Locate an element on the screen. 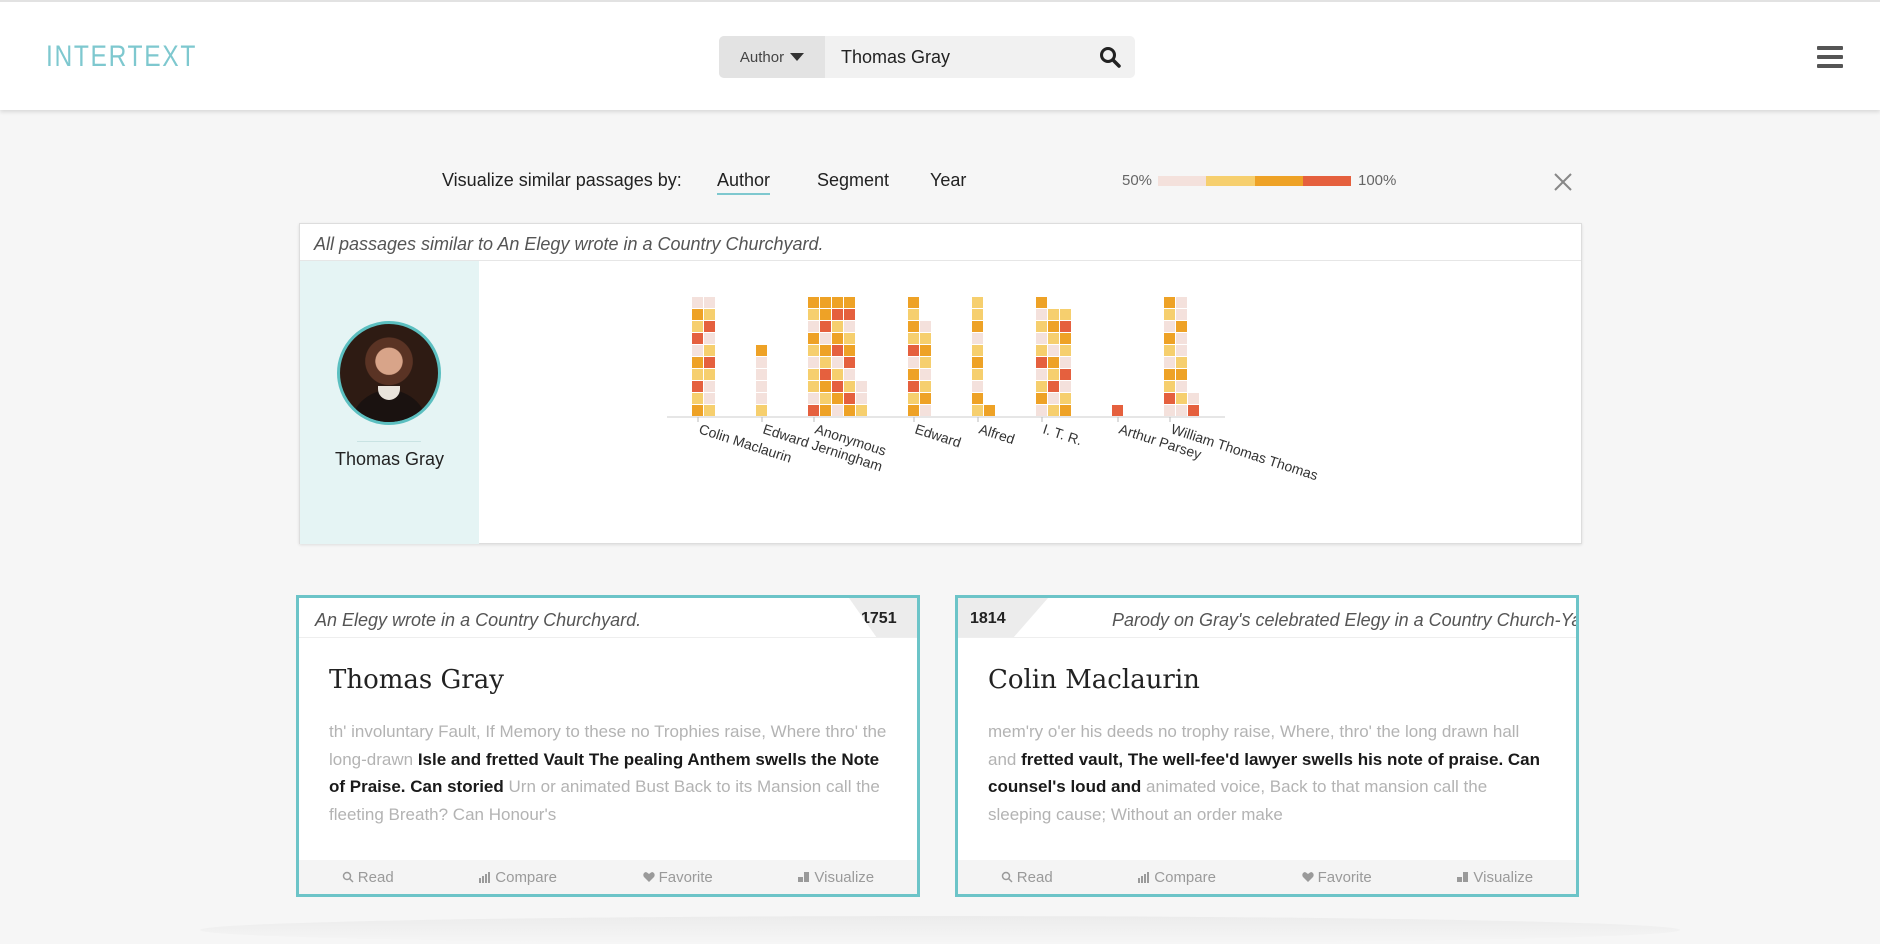 This screenshot has height=944, width=1880. search-icon is located at coordinates (1110, 57).